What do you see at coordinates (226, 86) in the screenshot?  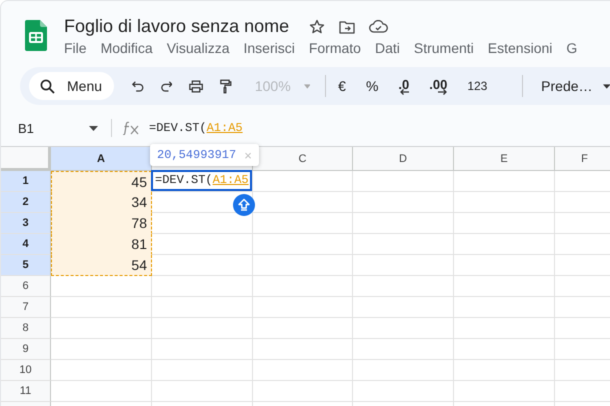 I see `paint-roller-icon` at bounding box center [226, 86].